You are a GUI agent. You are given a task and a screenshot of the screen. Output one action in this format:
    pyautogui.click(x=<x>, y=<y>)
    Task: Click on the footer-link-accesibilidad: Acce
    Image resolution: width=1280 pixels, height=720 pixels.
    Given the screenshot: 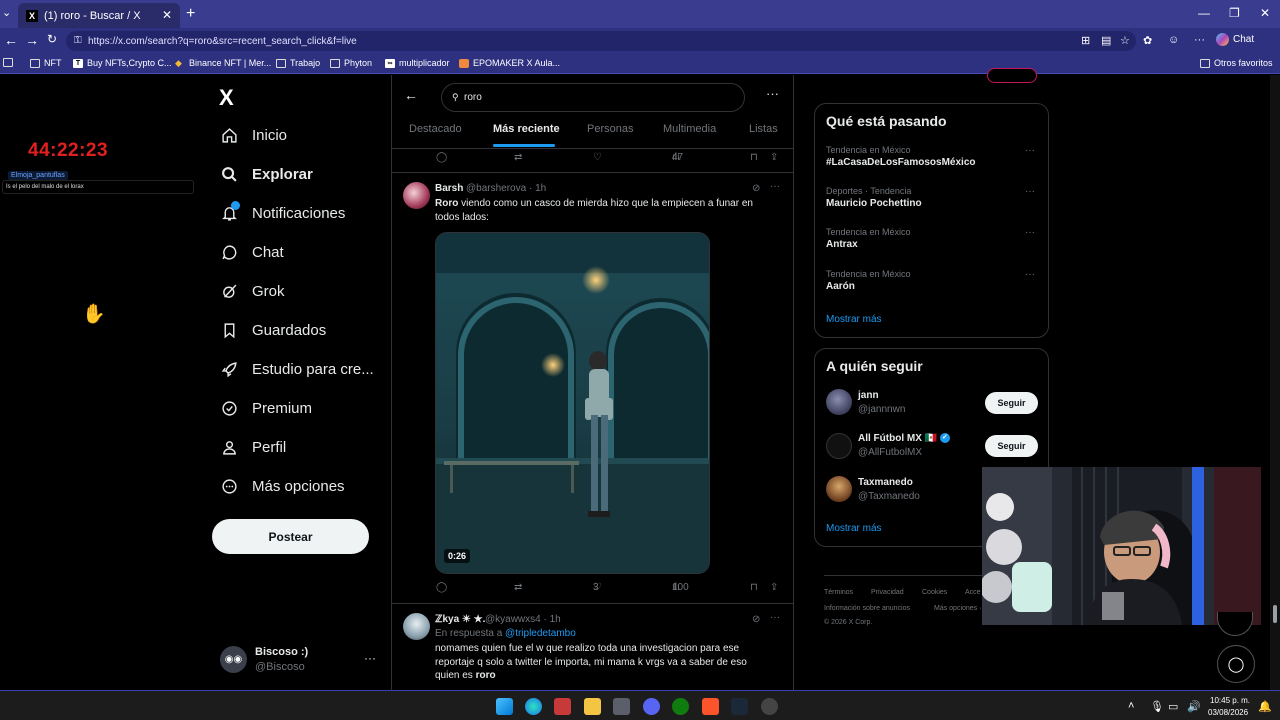 What is the action you would take?
    pyautogui.click(x=973, y=592)
    